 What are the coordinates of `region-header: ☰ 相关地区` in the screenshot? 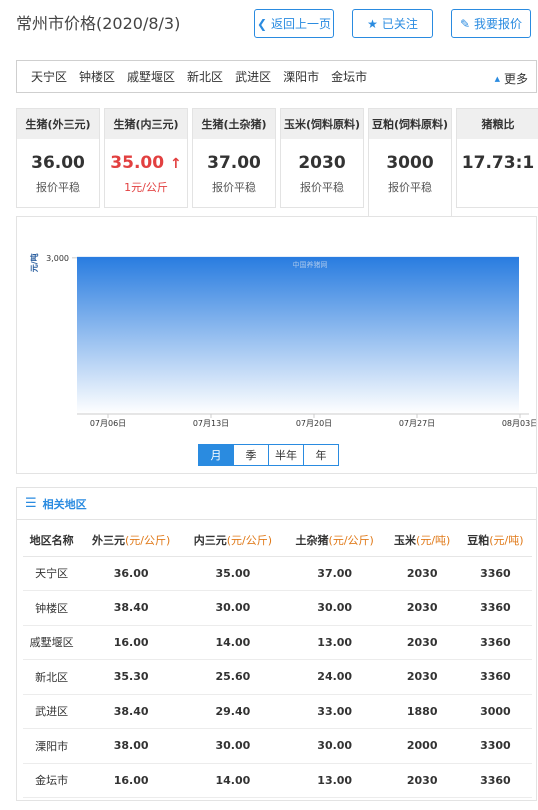 It's located at (276, 504).